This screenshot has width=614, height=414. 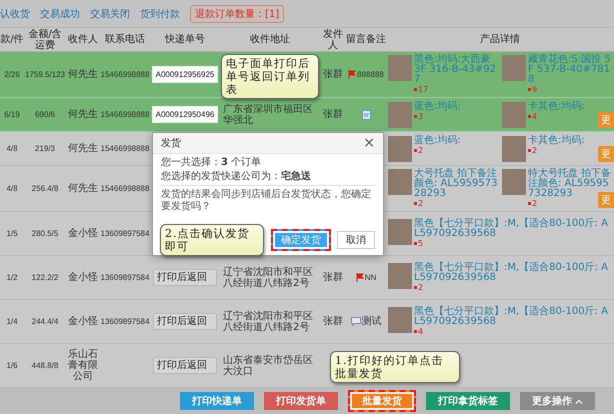 What do you see at coordinates (211, 163) in the screenshot?
I see `dialog-info-text: 您一共选择：3 个订单` at bounding box center [211, 163].